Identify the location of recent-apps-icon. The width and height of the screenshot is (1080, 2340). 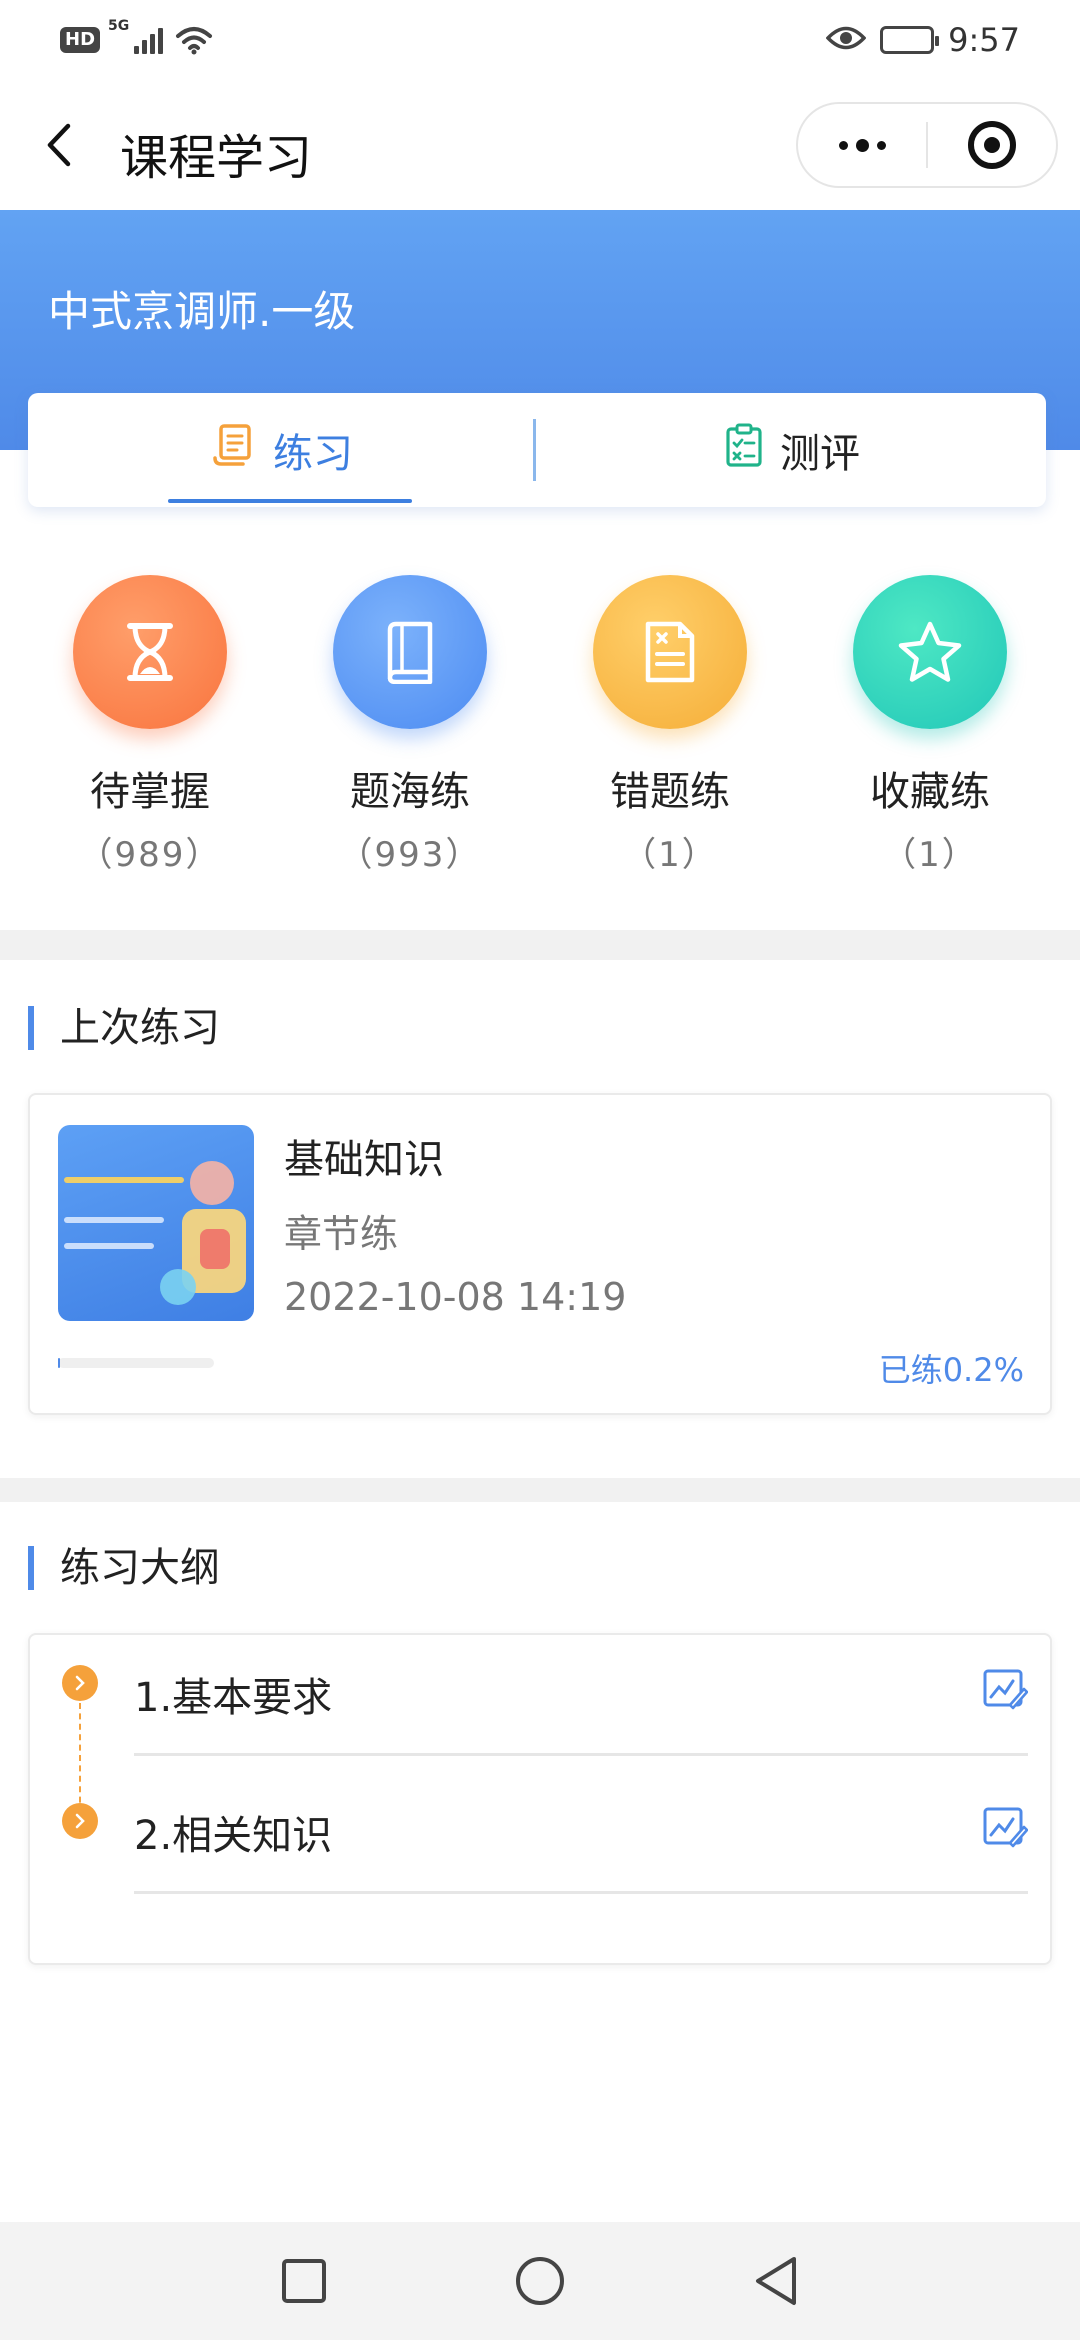
(304, 2281).